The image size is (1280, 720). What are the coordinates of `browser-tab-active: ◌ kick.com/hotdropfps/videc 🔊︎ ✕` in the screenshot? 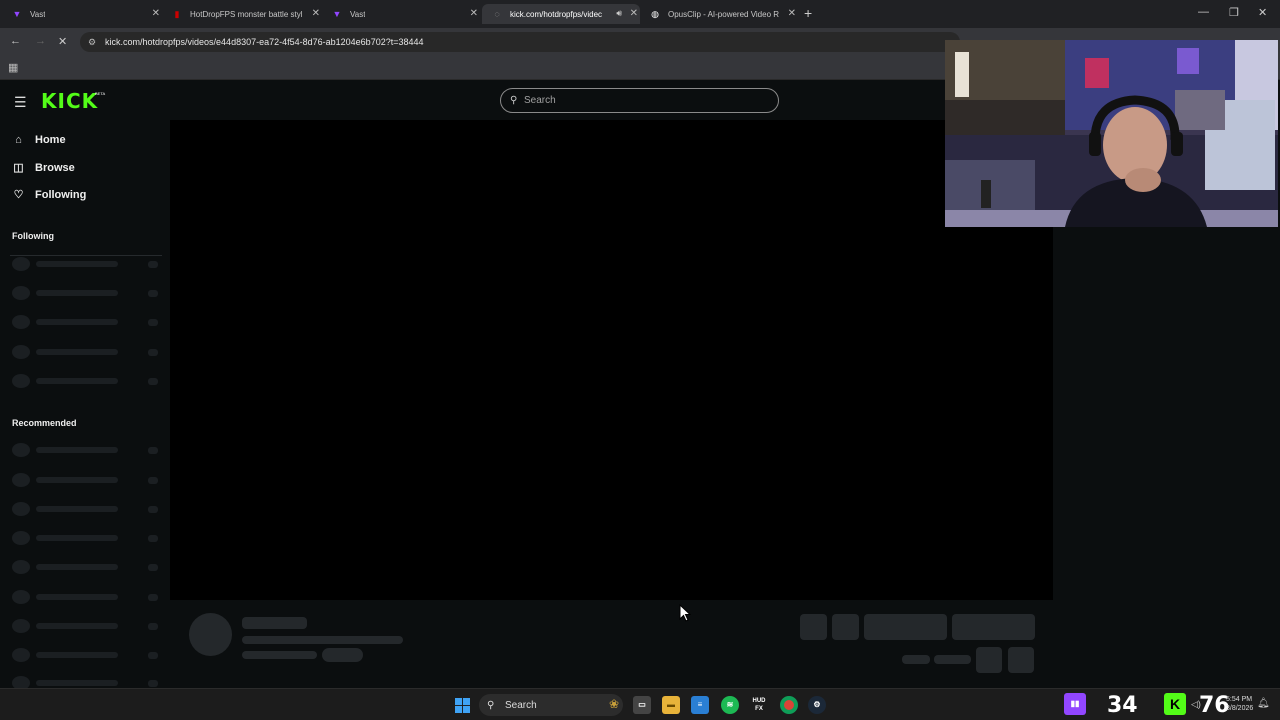 It's located at (561, 14).